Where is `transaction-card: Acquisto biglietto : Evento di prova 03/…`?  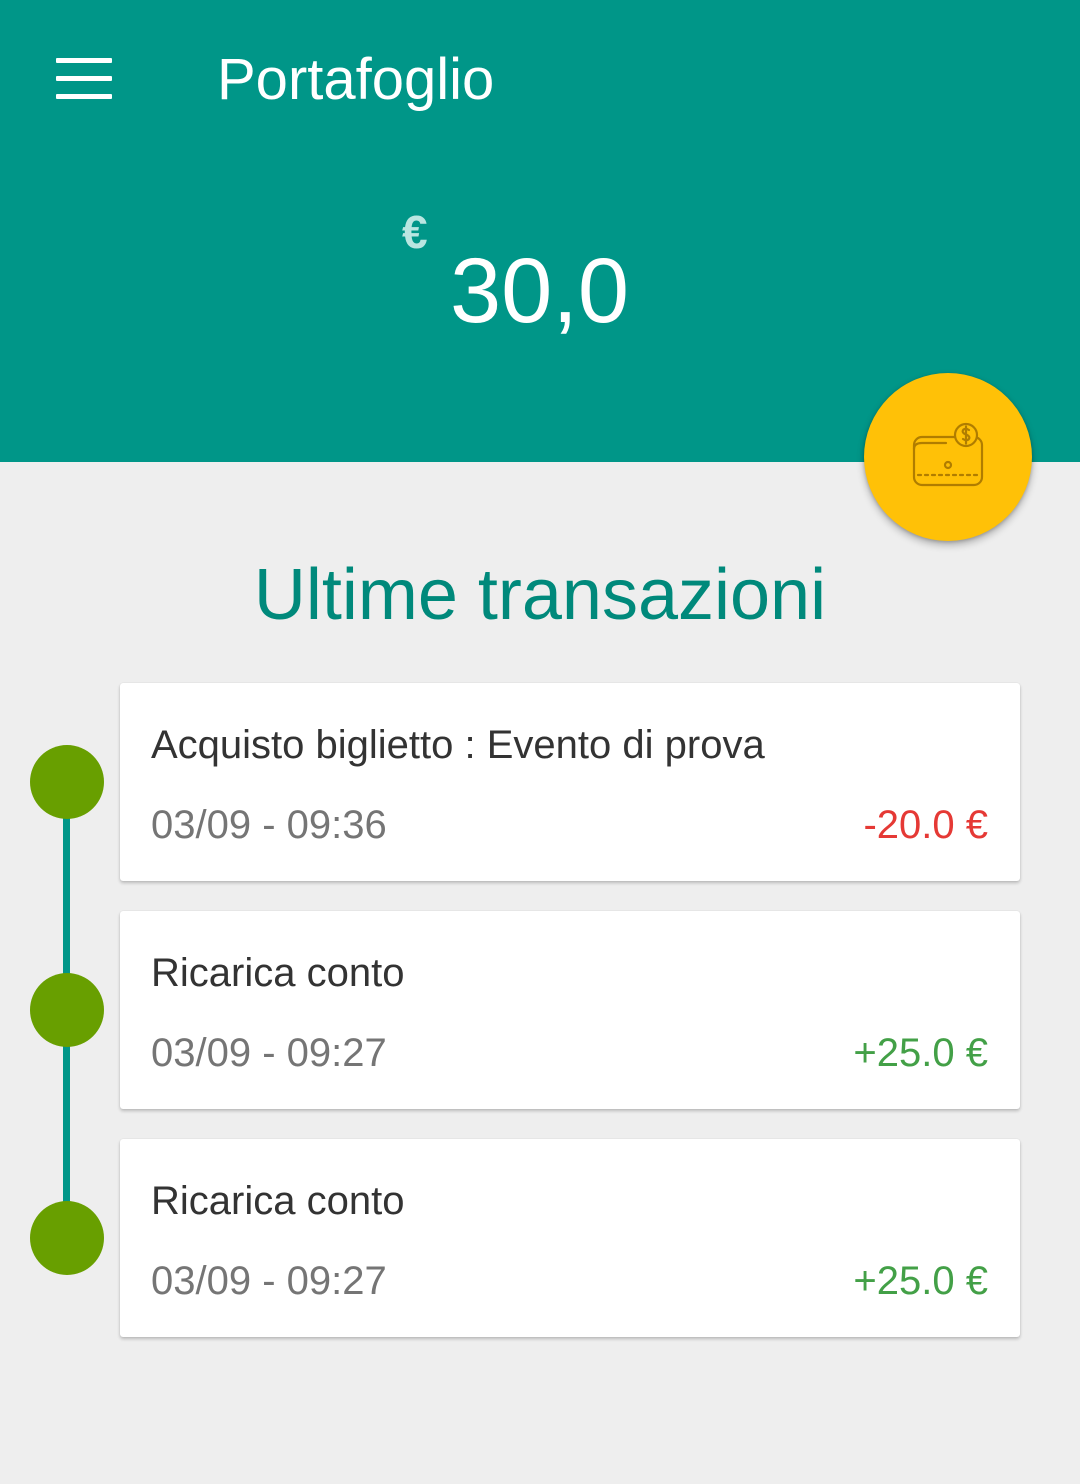 transaction-card: Acquisto biglietto : Evento di prova 03/… is located at coordinates (570, 782).